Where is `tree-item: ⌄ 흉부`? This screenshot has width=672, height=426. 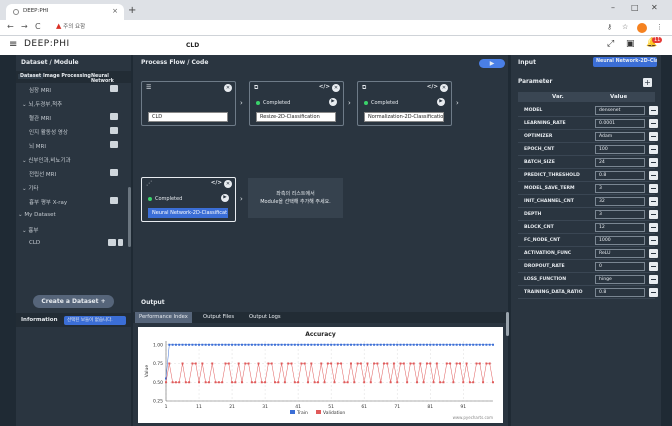
tree-item: ⌄ 흉부 is located at coordinates (30, 230).